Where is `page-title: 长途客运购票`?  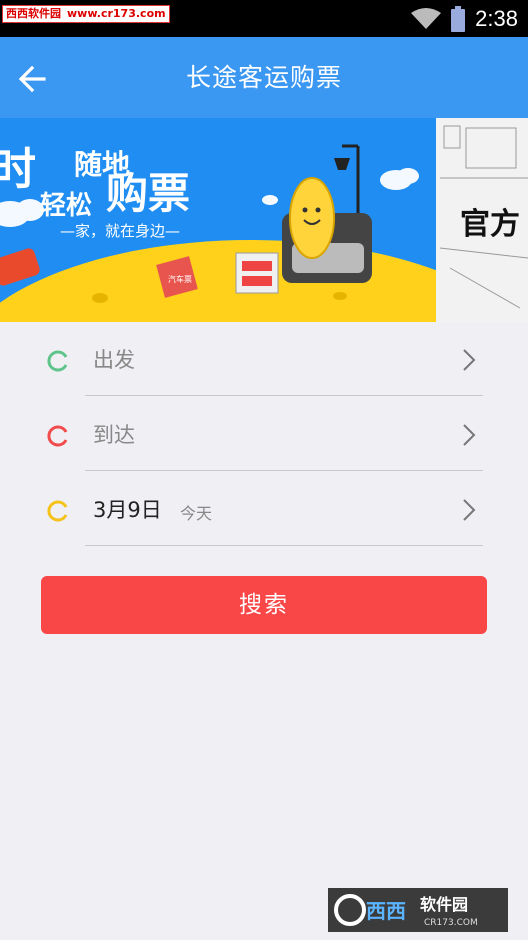
page-title: 长途客运购票 is located at coordinates (263, 77).